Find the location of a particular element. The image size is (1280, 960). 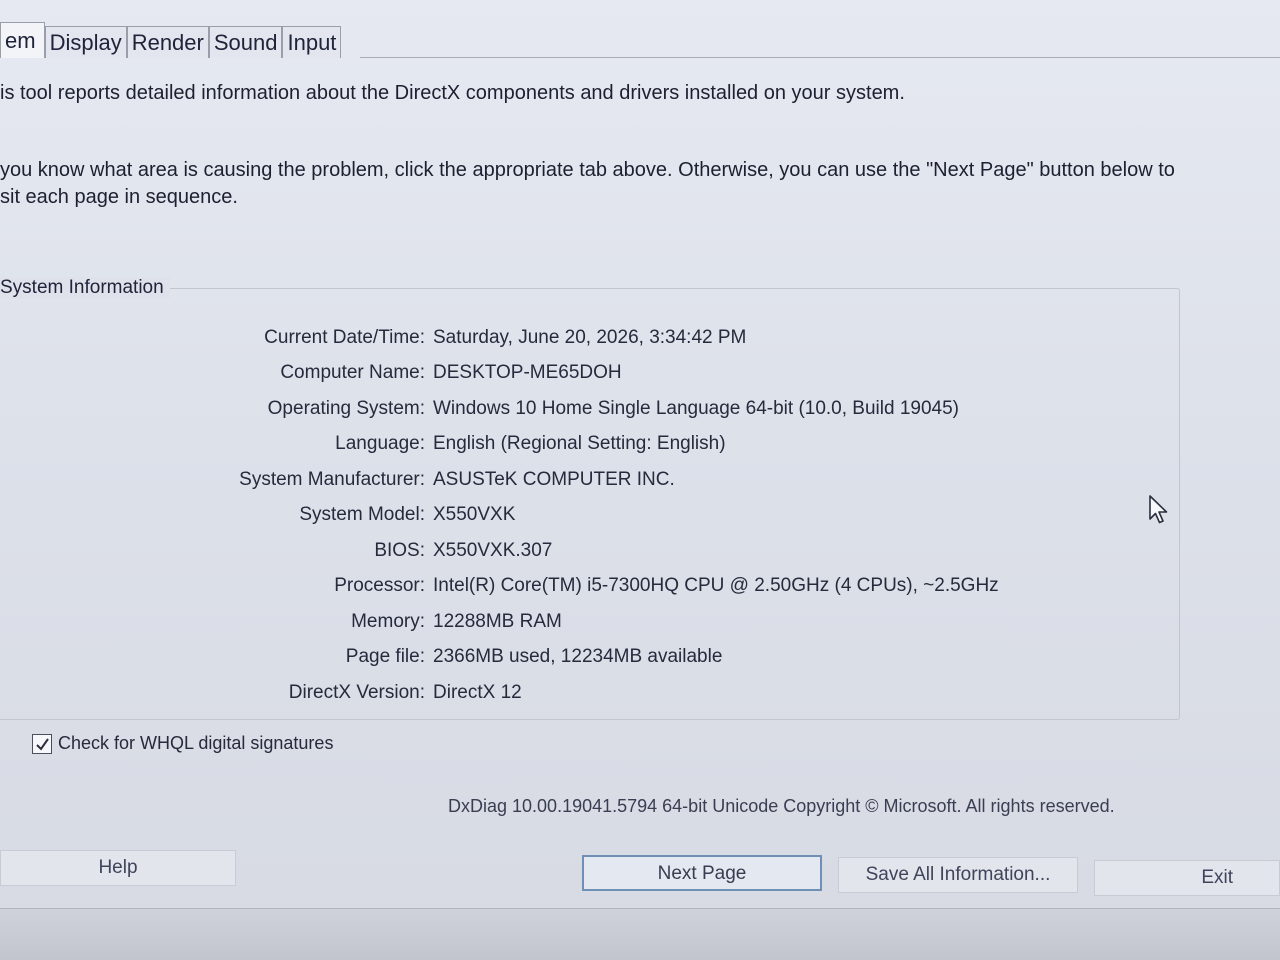

info-value: 2366MB used, 12234MB available is located at coordinates (578, 657).